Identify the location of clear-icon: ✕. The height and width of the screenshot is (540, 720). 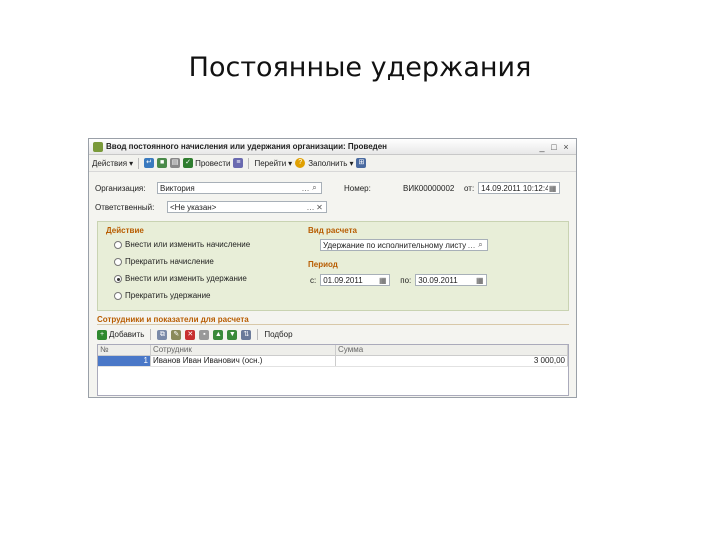
(319, 207).